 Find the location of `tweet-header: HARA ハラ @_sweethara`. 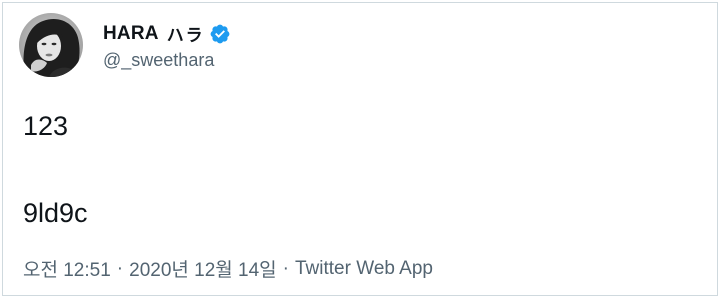

tweet-header: HARA ハラ @_sweethara is located at coordinates (125, 45).